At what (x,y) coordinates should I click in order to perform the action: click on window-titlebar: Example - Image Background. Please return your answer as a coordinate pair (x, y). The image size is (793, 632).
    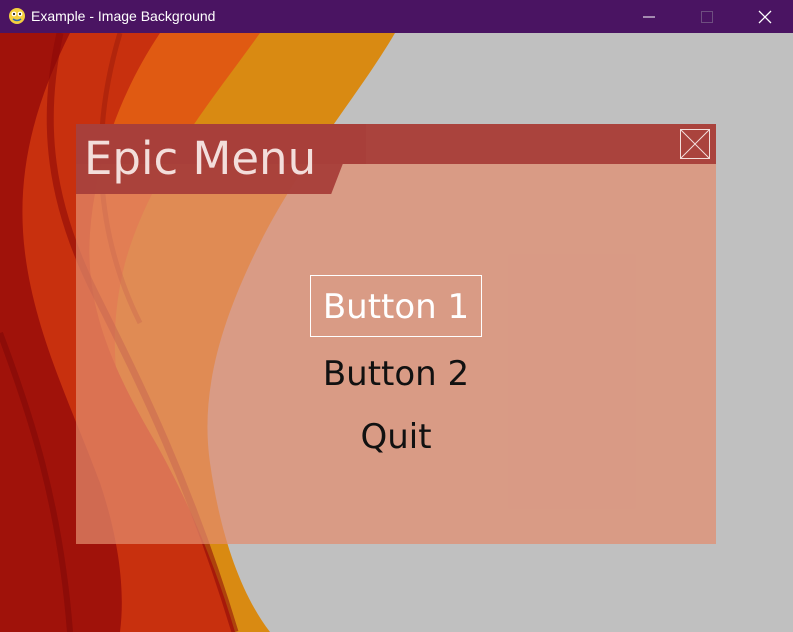
    Looking at the image, I should click on (396, 16).